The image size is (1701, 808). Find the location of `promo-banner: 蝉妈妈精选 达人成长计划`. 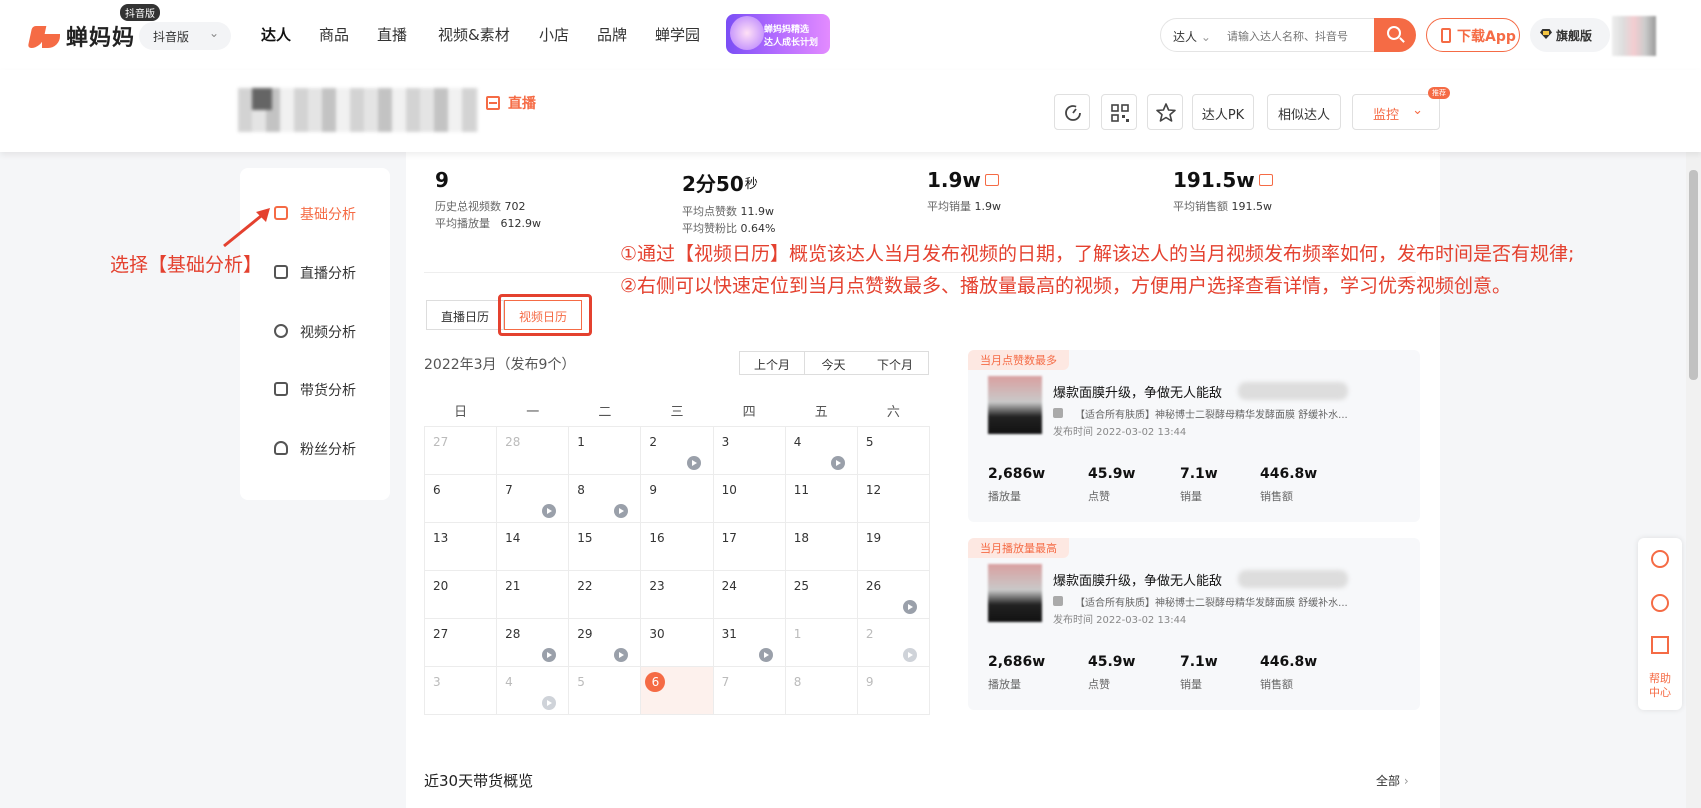

promo-banner: 蝉妈妈精选 达人成长计划 is located at coordinates (778, 34).